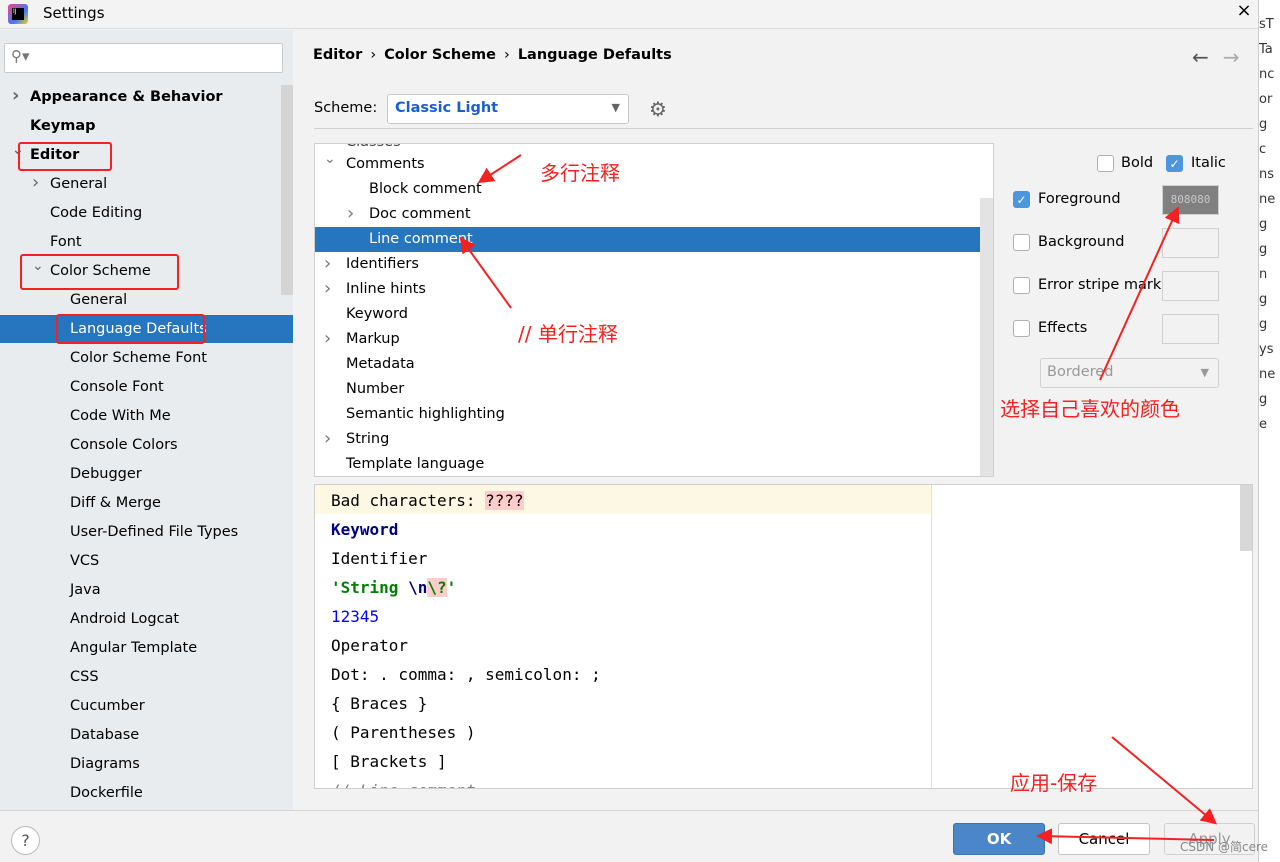 This screenshot has height=862, width=1280. What do you see at coordinates (146, 706) in the screenshot?
I see `sidebar-item: Cucumber` at bounding box center [146, 706].